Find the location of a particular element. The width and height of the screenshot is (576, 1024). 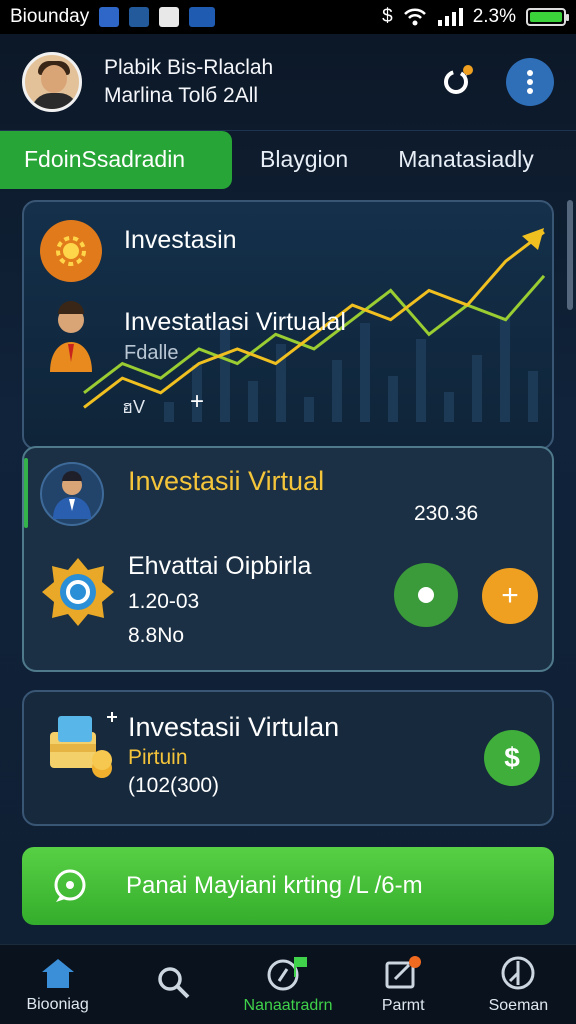

profile-name: Plabik Bis-Rlaclah is located at coordinates (189, 67).